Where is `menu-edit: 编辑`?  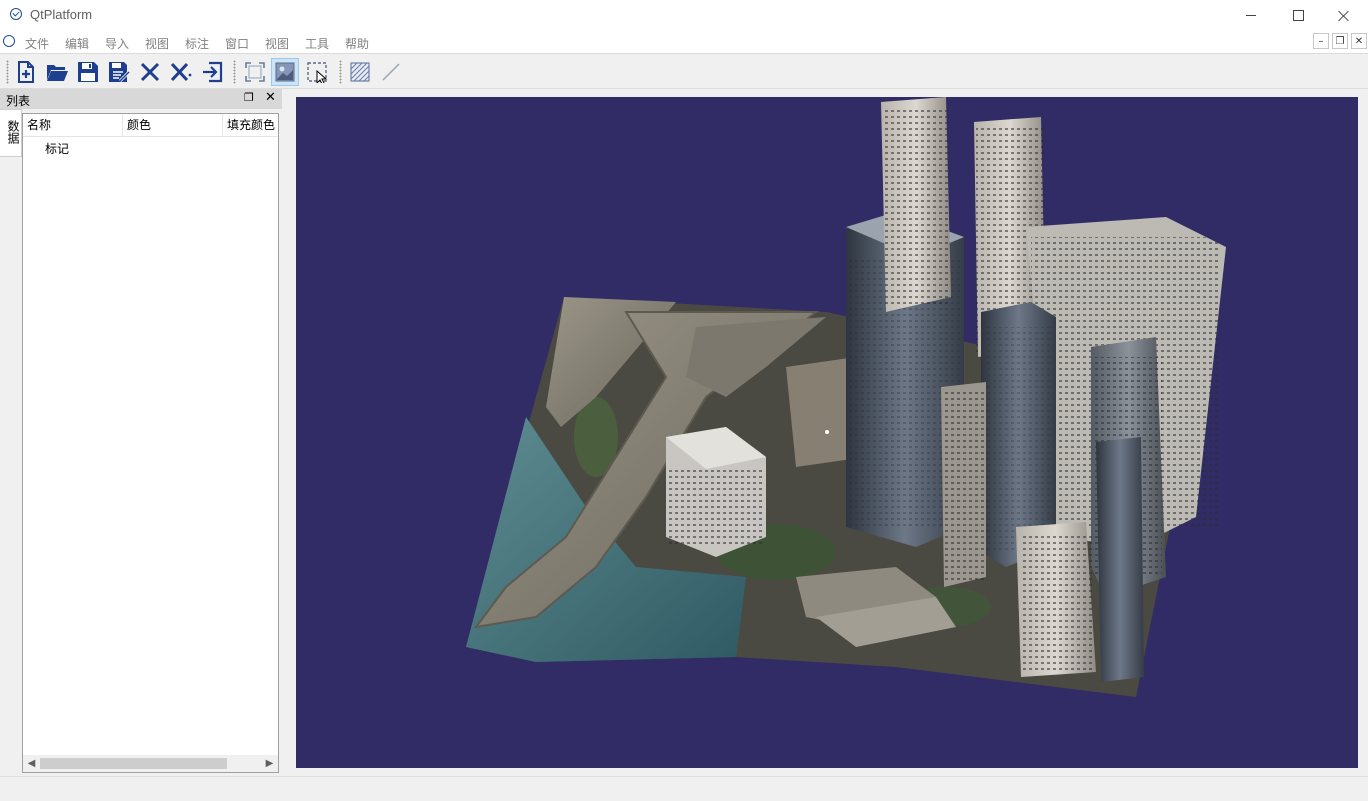 menu-edit: 编辑 is located at coordinates (77, 43).